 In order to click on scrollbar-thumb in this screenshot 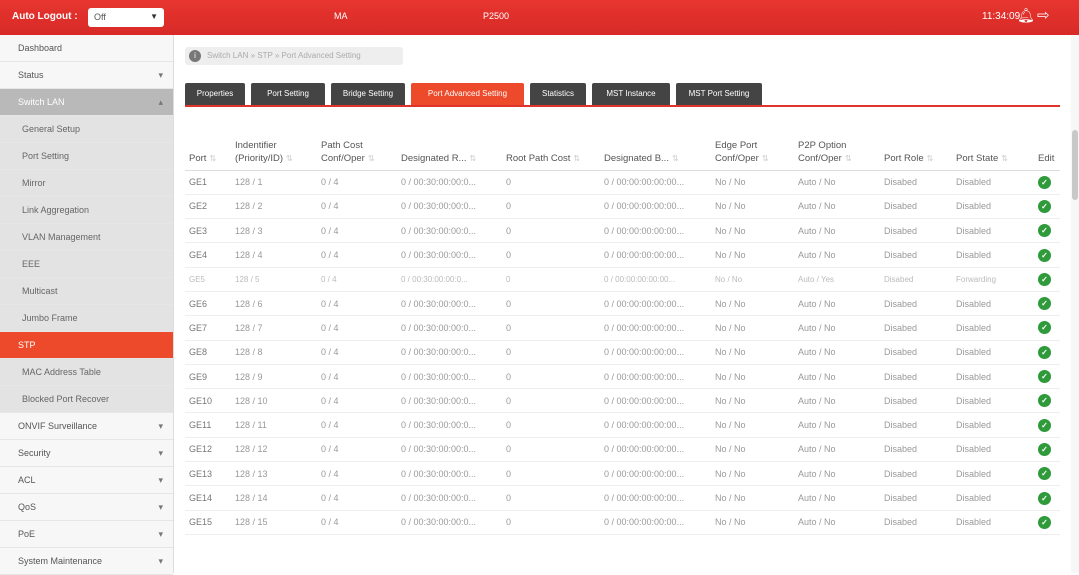, I will do `click(1075, 165)`.